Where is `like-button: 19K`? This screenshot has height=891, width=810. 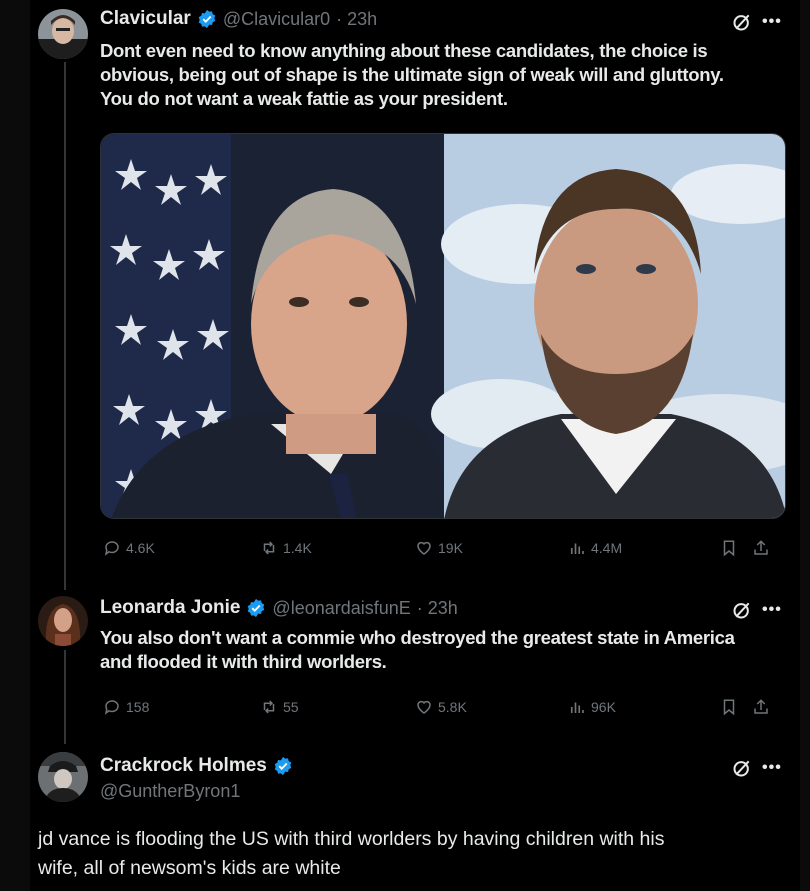
like-button: 19K is located at coordinates (439, 548).